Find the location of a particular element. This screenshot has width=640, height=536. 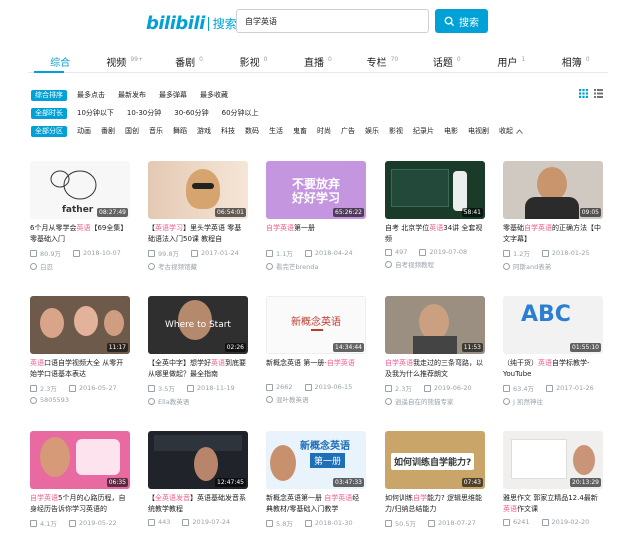

video-thumbnail: 06:35 is located at coordinates (80, 460).